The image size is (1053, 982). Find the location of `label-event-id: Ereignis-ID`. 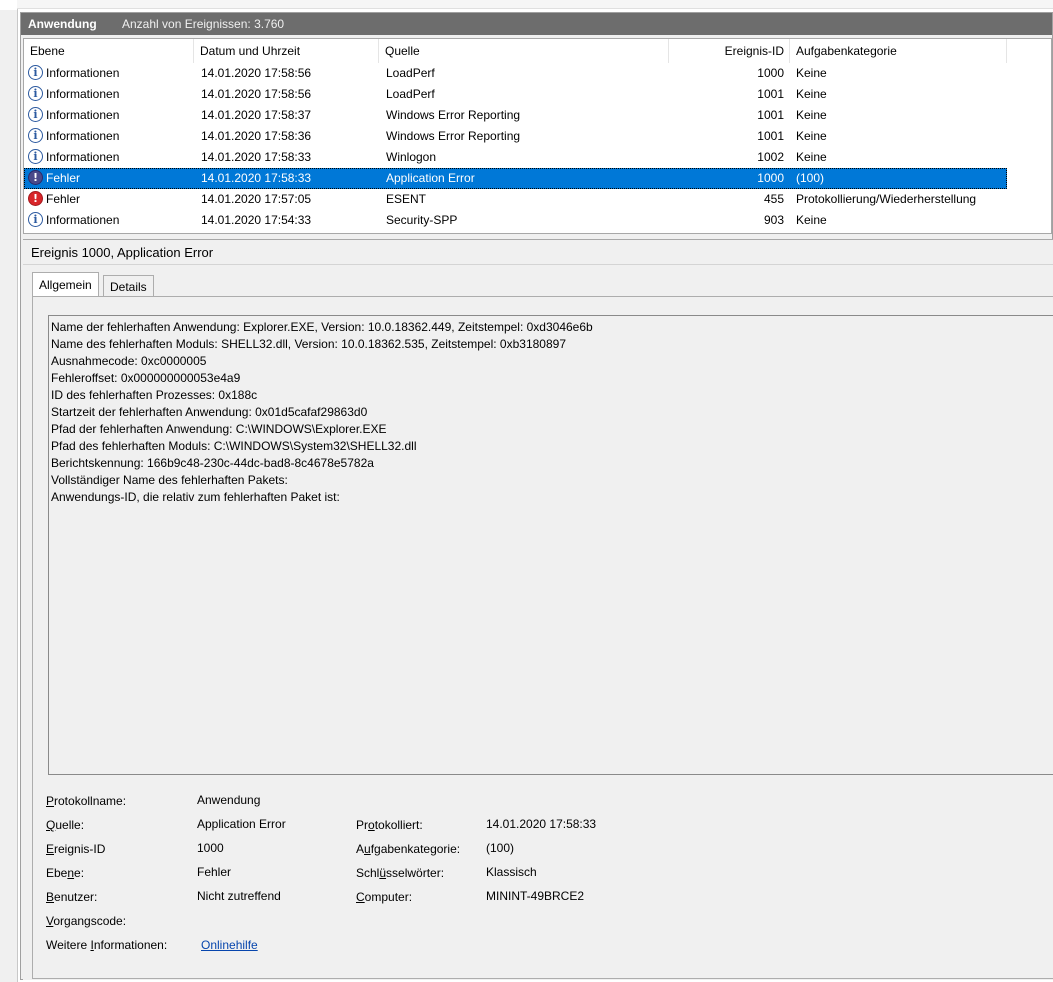

label-event-id: Ereignis-ID is located at coordinates (76, 849).